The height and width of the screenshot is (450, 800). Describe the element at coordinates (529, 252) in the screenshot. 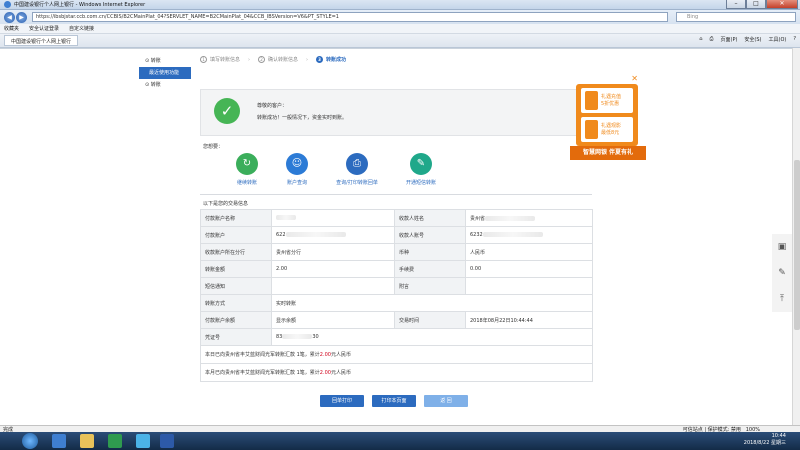

I see `cell-value: 人民币` at that location.